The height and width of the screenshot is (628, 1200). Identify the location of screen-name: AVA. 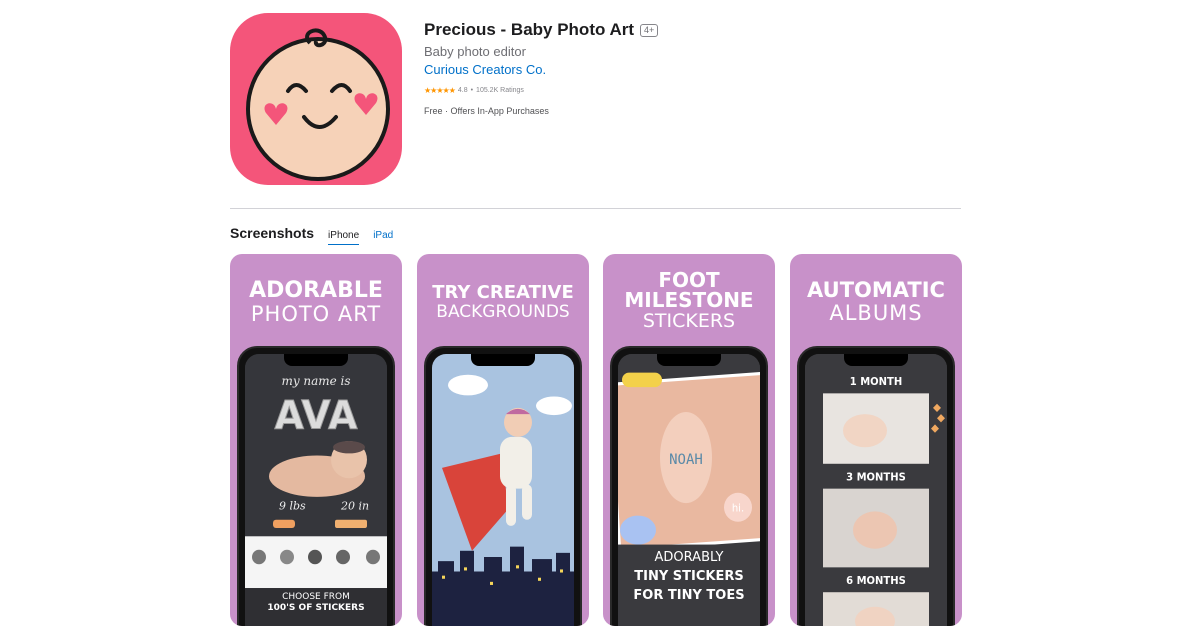
(315, 416).